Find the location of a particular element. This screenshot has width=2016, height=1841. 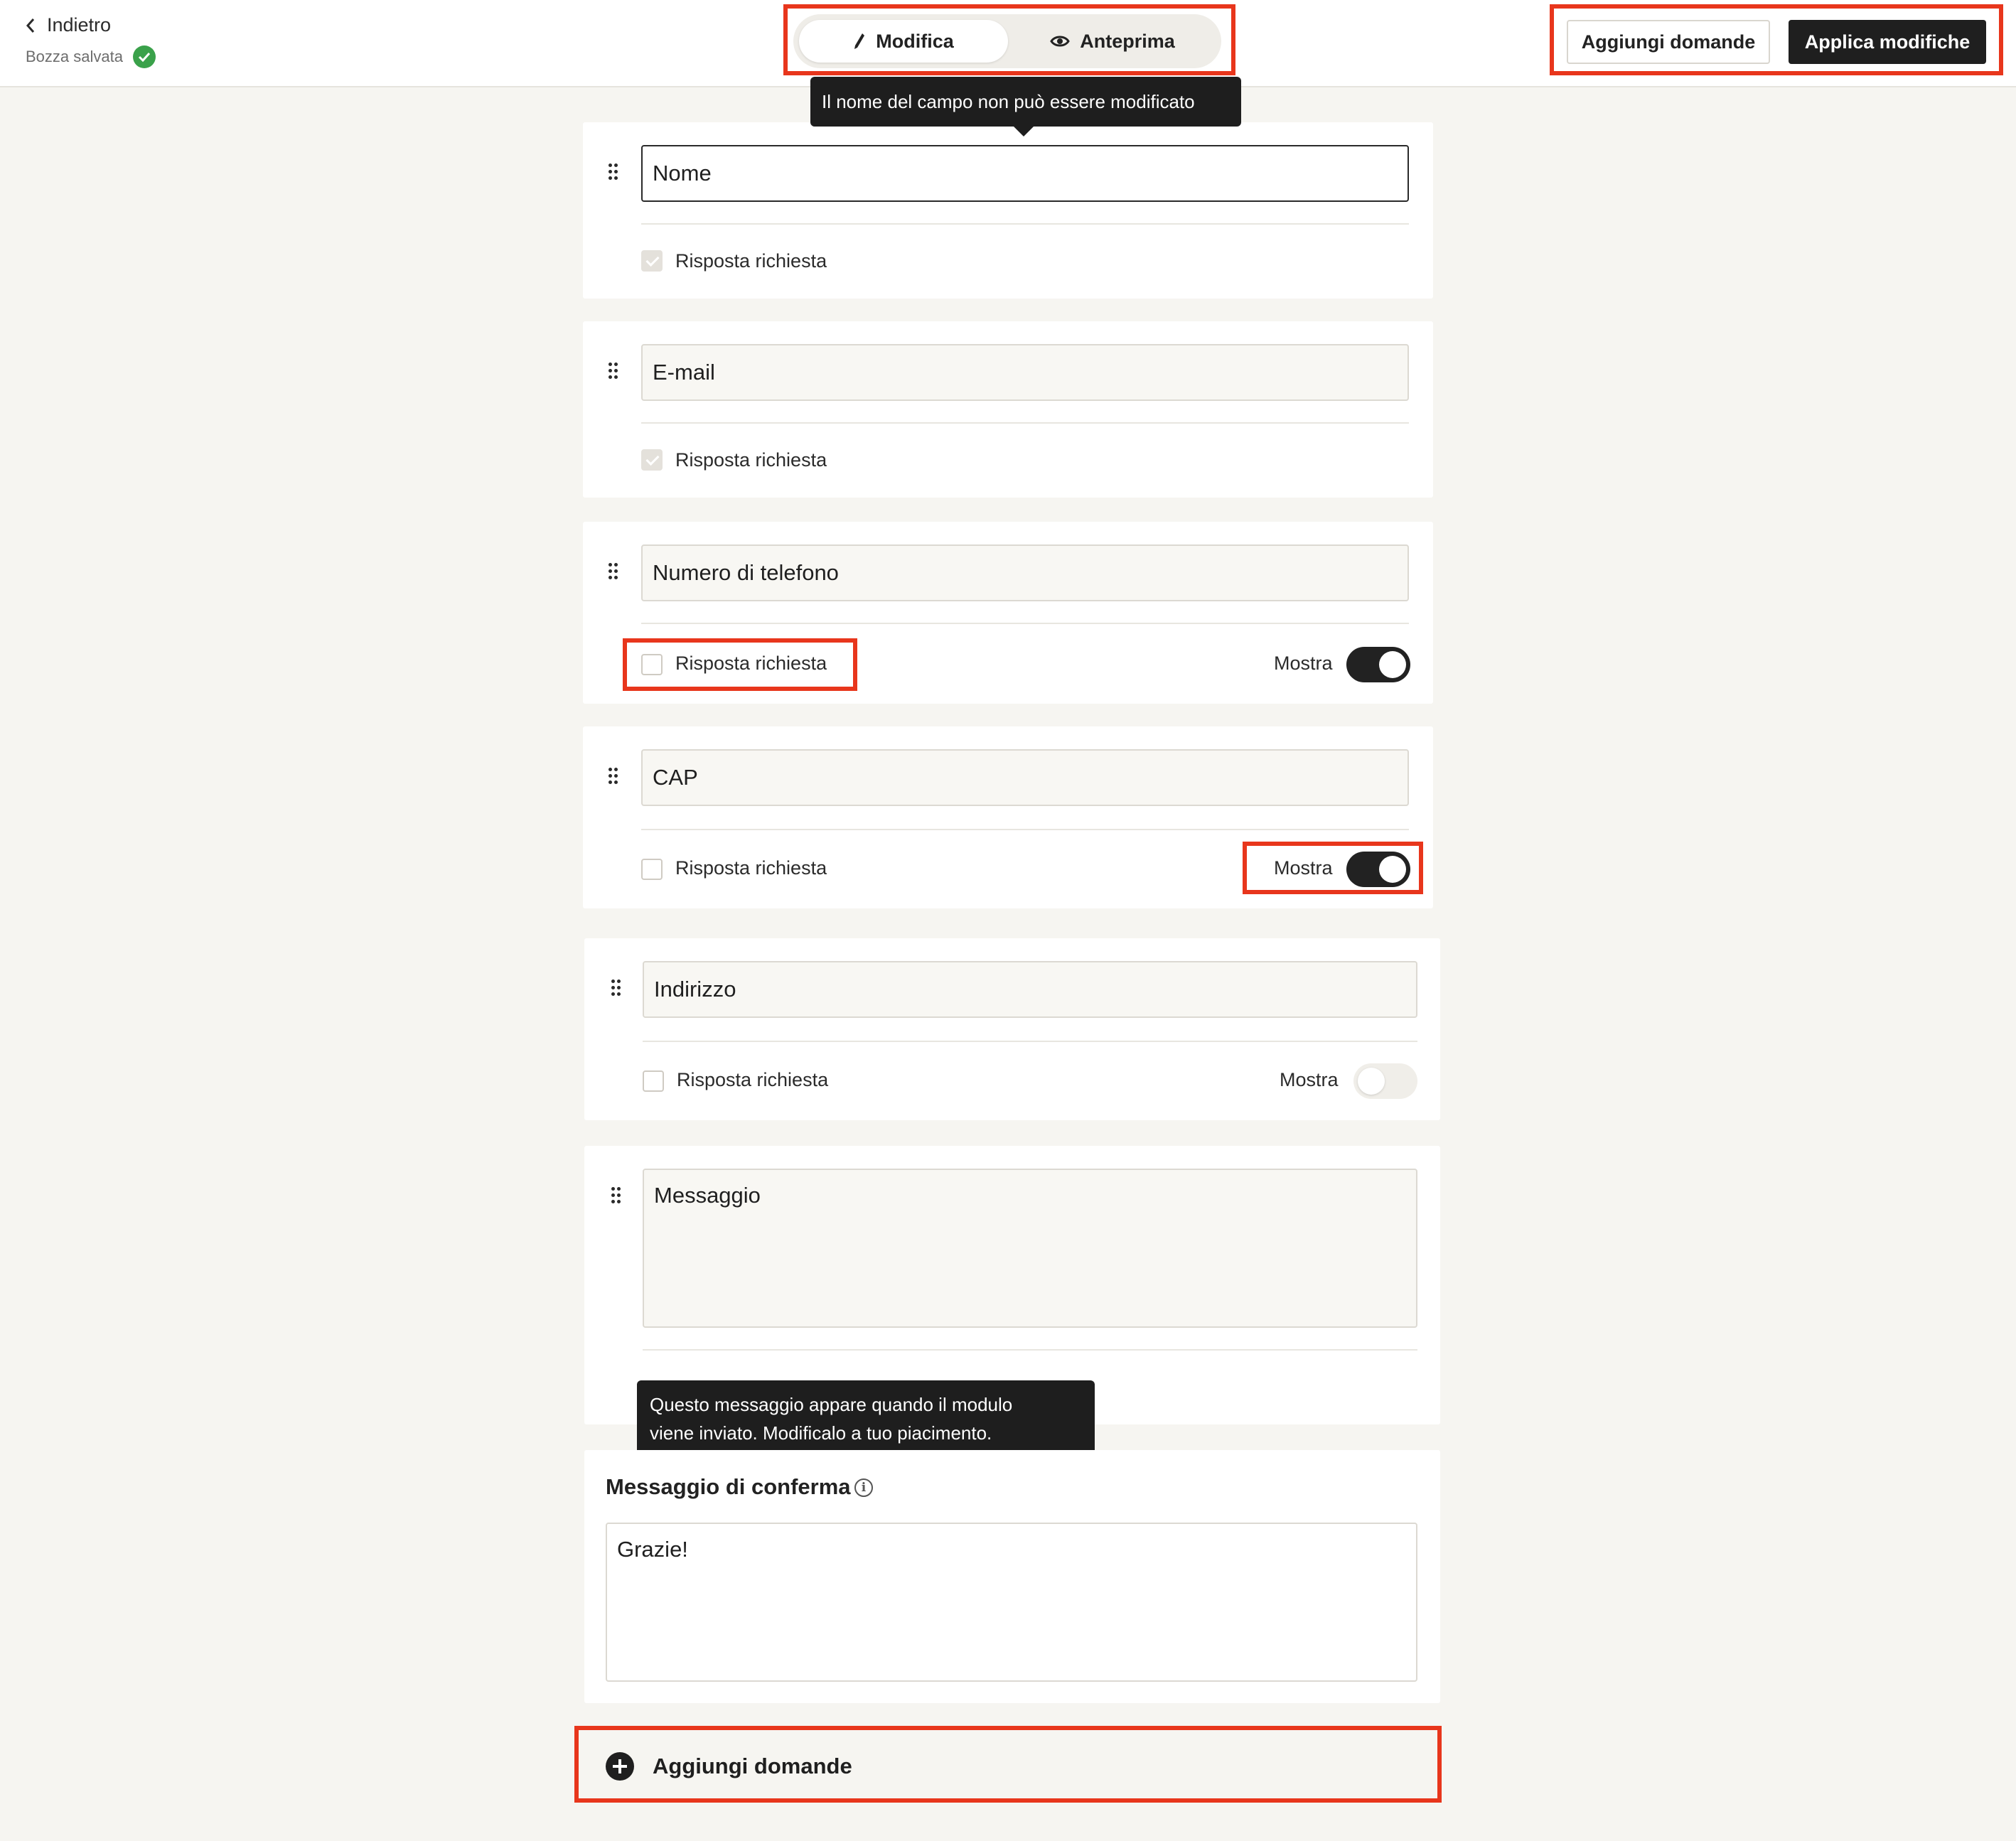

tab-anteprima: Anteprima is located at coordinates (1113, 41).